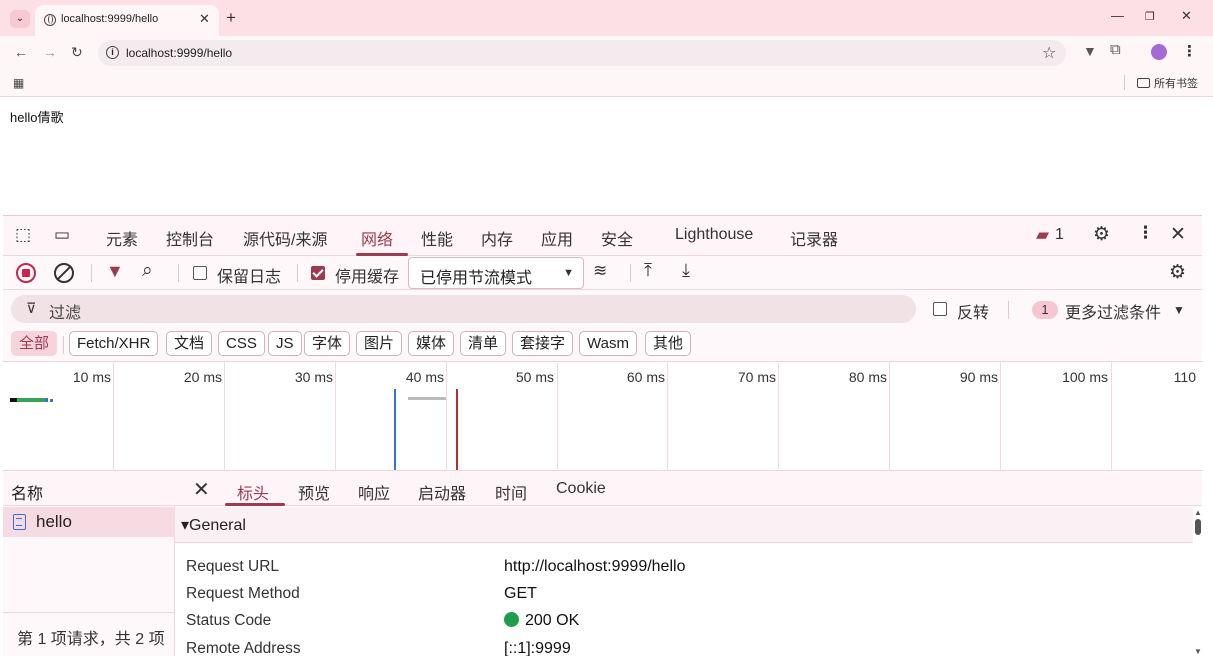  What do you see at coordinates (1189, 51) in the screenshot?
I see `browser-menu-icon: ⋮` at bounding box center [1189, 51].